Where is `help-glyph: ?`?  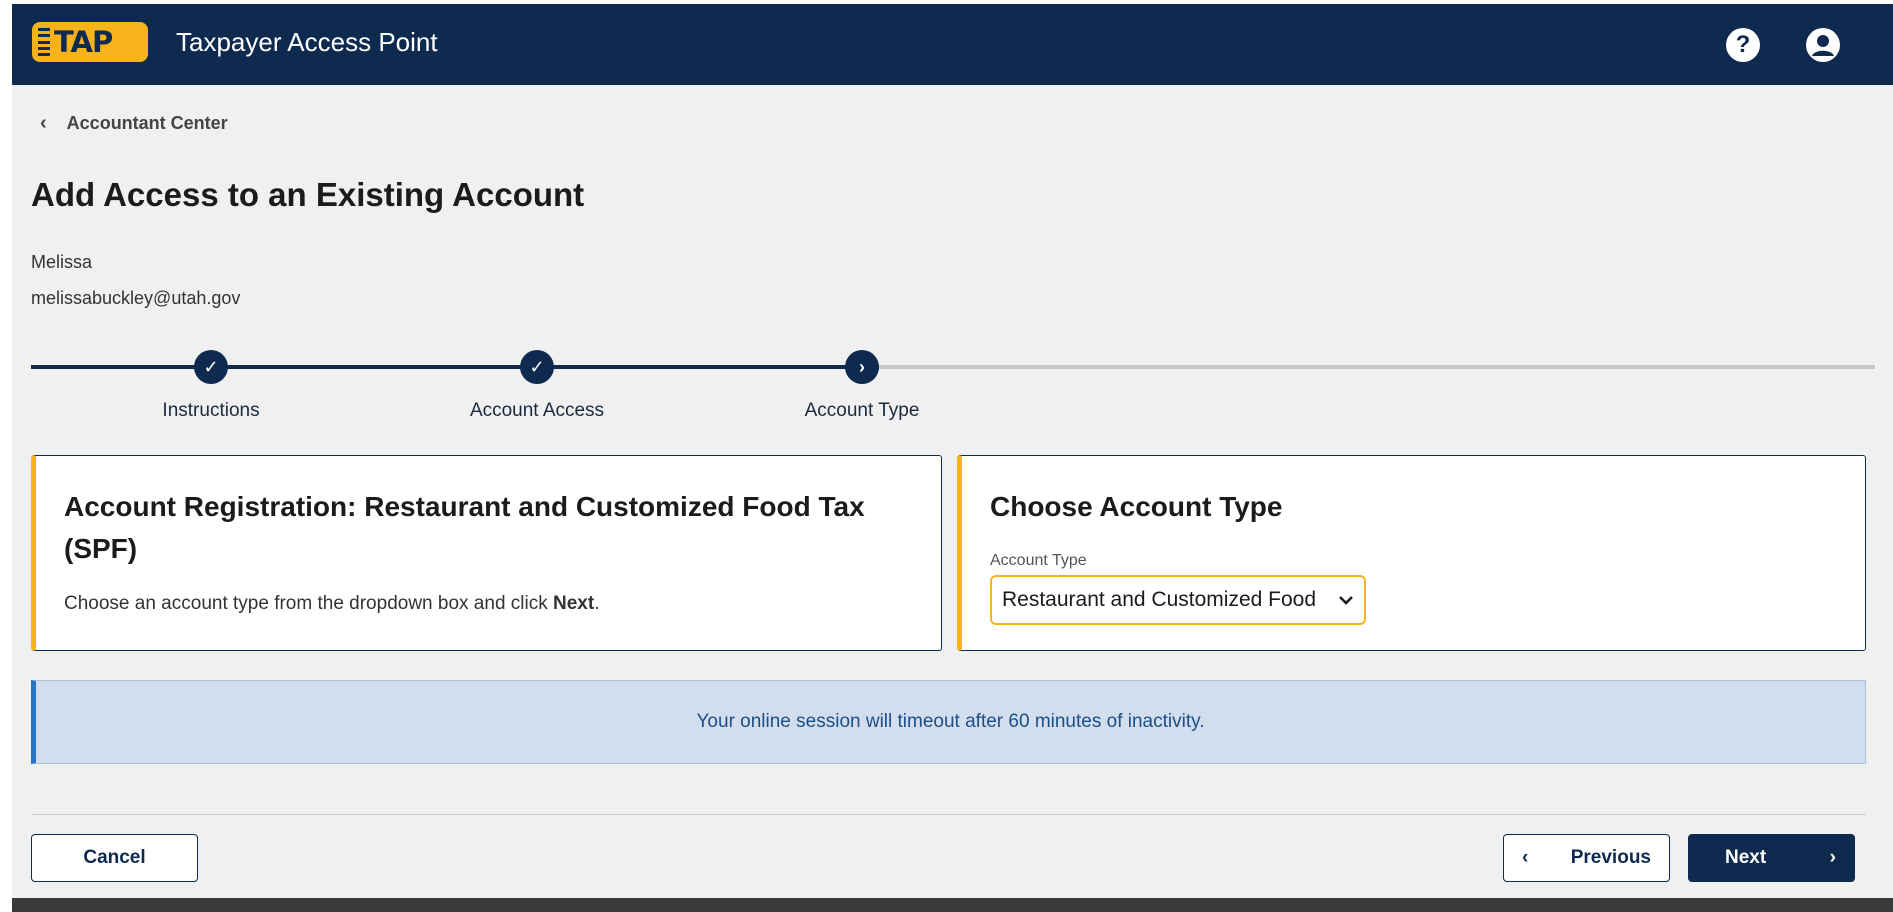 help-glyph: ? is located at coordinates (1743, 44).